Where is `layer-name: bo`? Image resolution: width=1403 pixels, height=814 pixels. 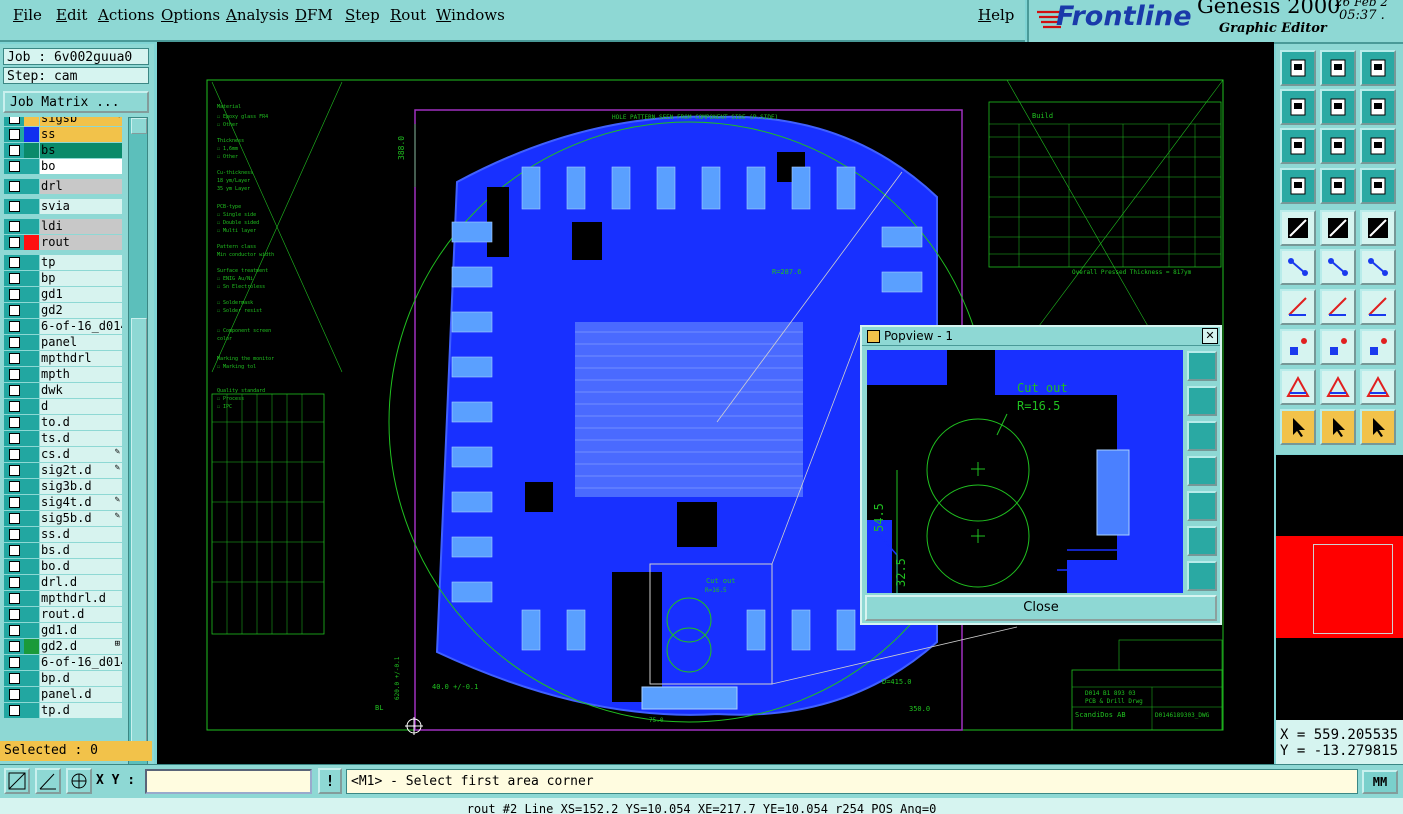 layer-name: bo is located at coordinates (81, 166).